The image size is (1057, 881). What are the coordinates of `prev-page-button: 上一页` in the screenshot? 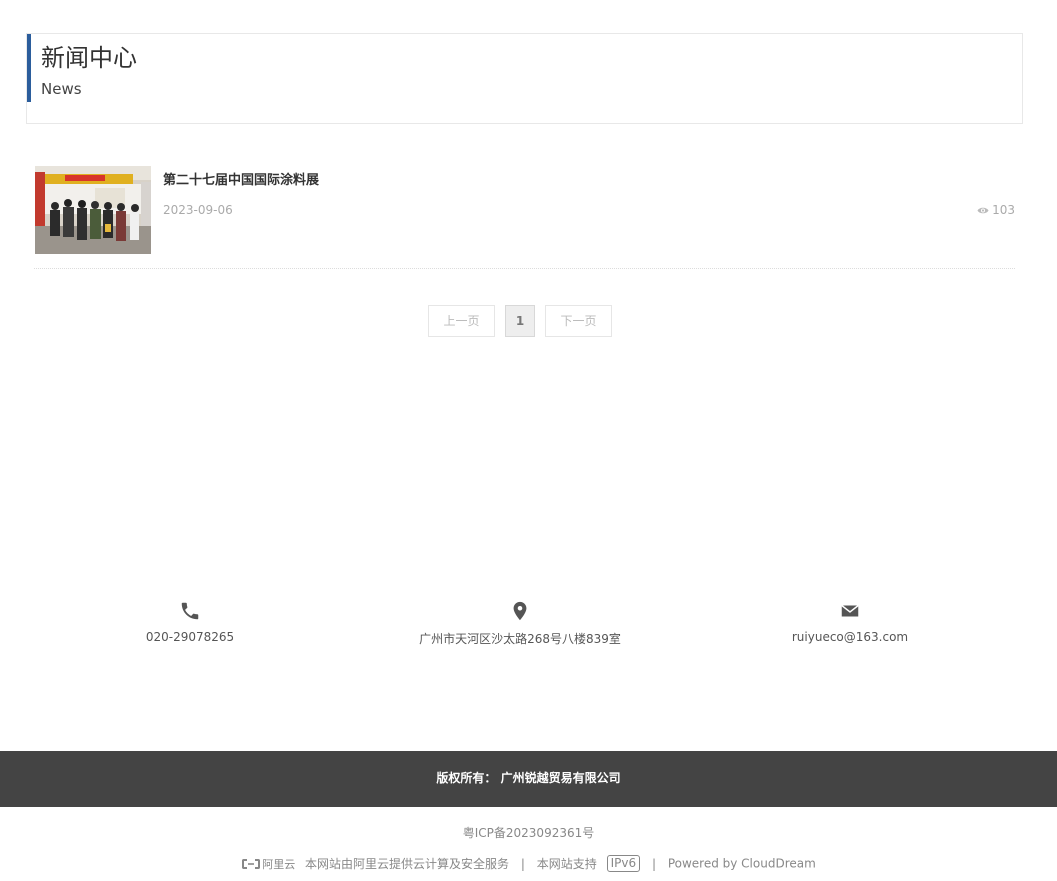 It's located at (461, 321).